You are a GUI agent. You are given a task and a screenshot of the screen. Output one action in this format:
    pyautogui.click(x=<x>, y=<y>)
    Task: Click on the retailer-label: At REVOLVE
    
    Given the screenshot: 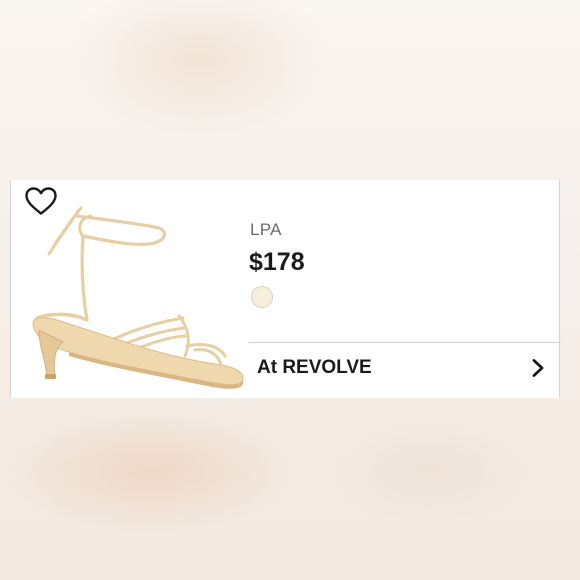 What is the action you would take?
    pyautogui.click(x=314, y=367)
    